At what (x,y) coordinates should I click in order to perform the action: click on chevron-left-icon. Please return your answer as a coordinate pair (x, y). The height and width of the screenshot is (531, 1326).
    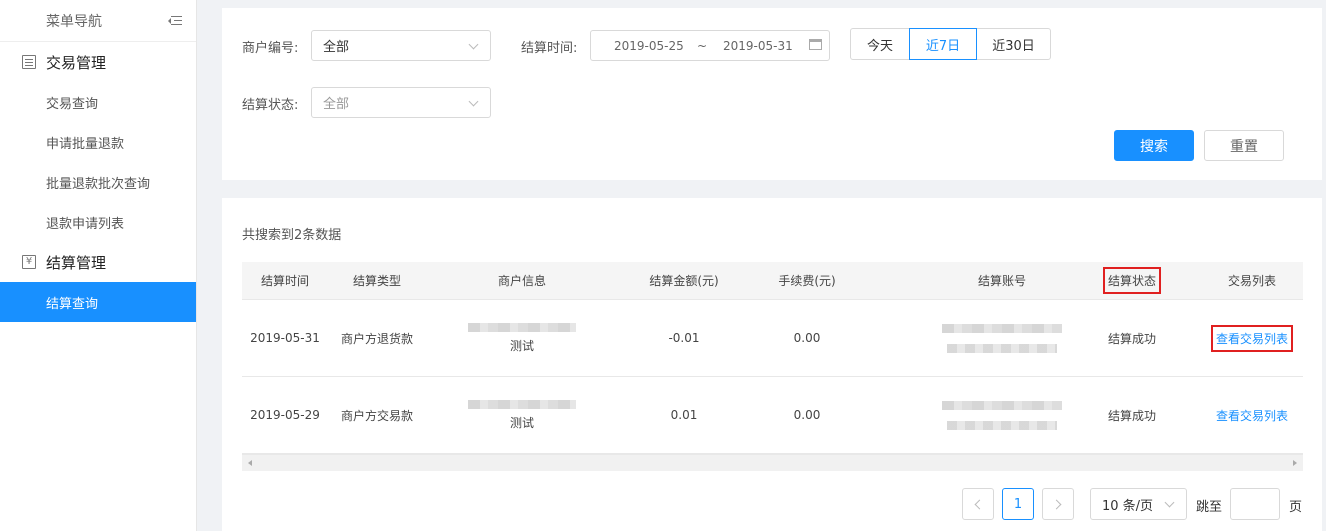
    Looking at the image, I should click on (979, 504).